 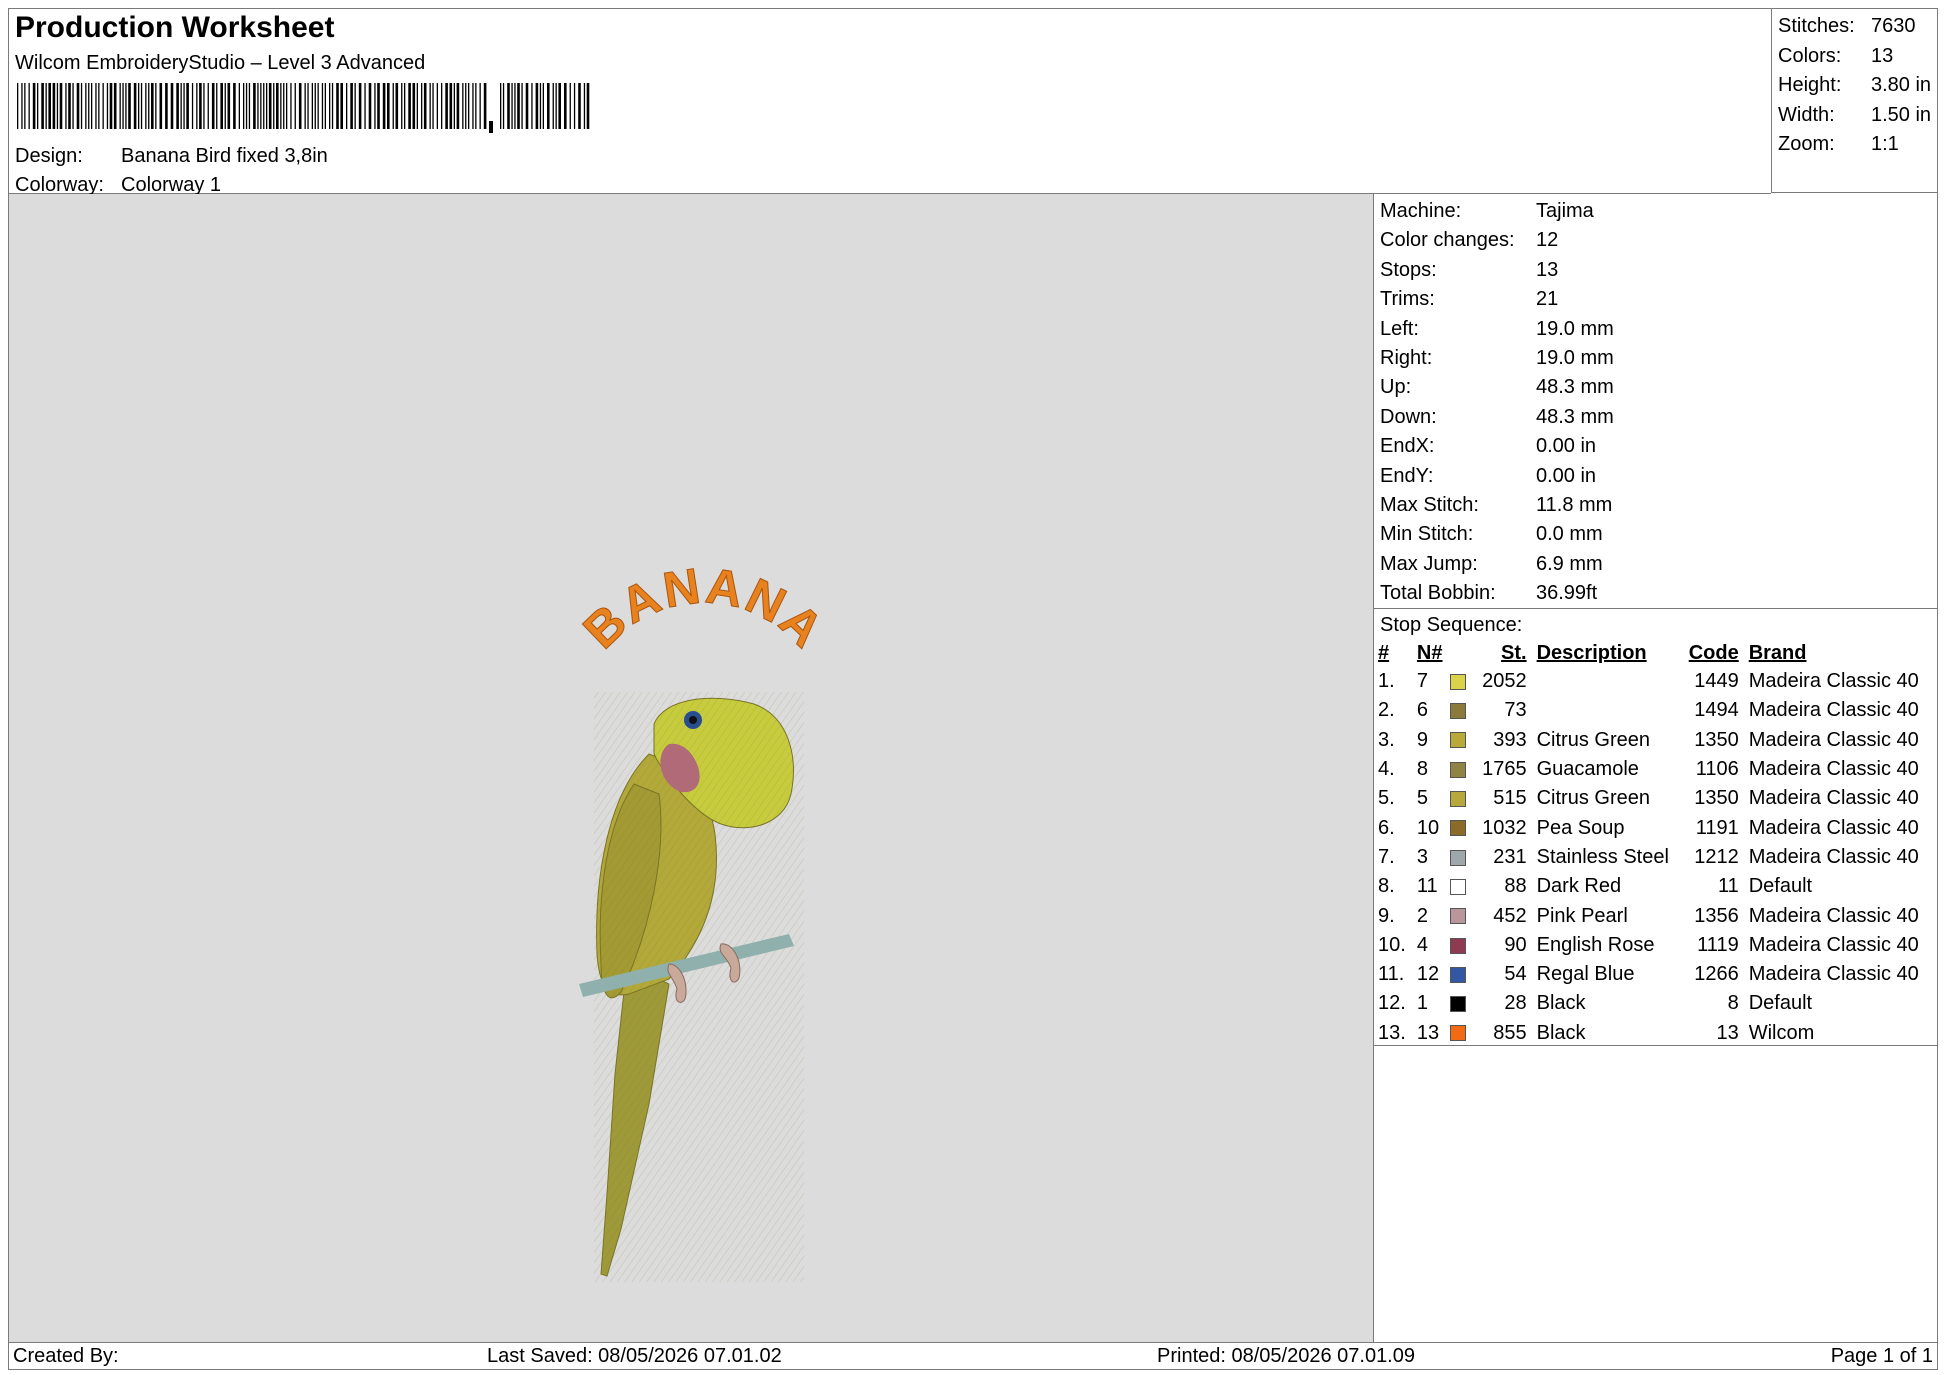 I want to click on col-header-needle: N#, so click(x=1429, y=653).